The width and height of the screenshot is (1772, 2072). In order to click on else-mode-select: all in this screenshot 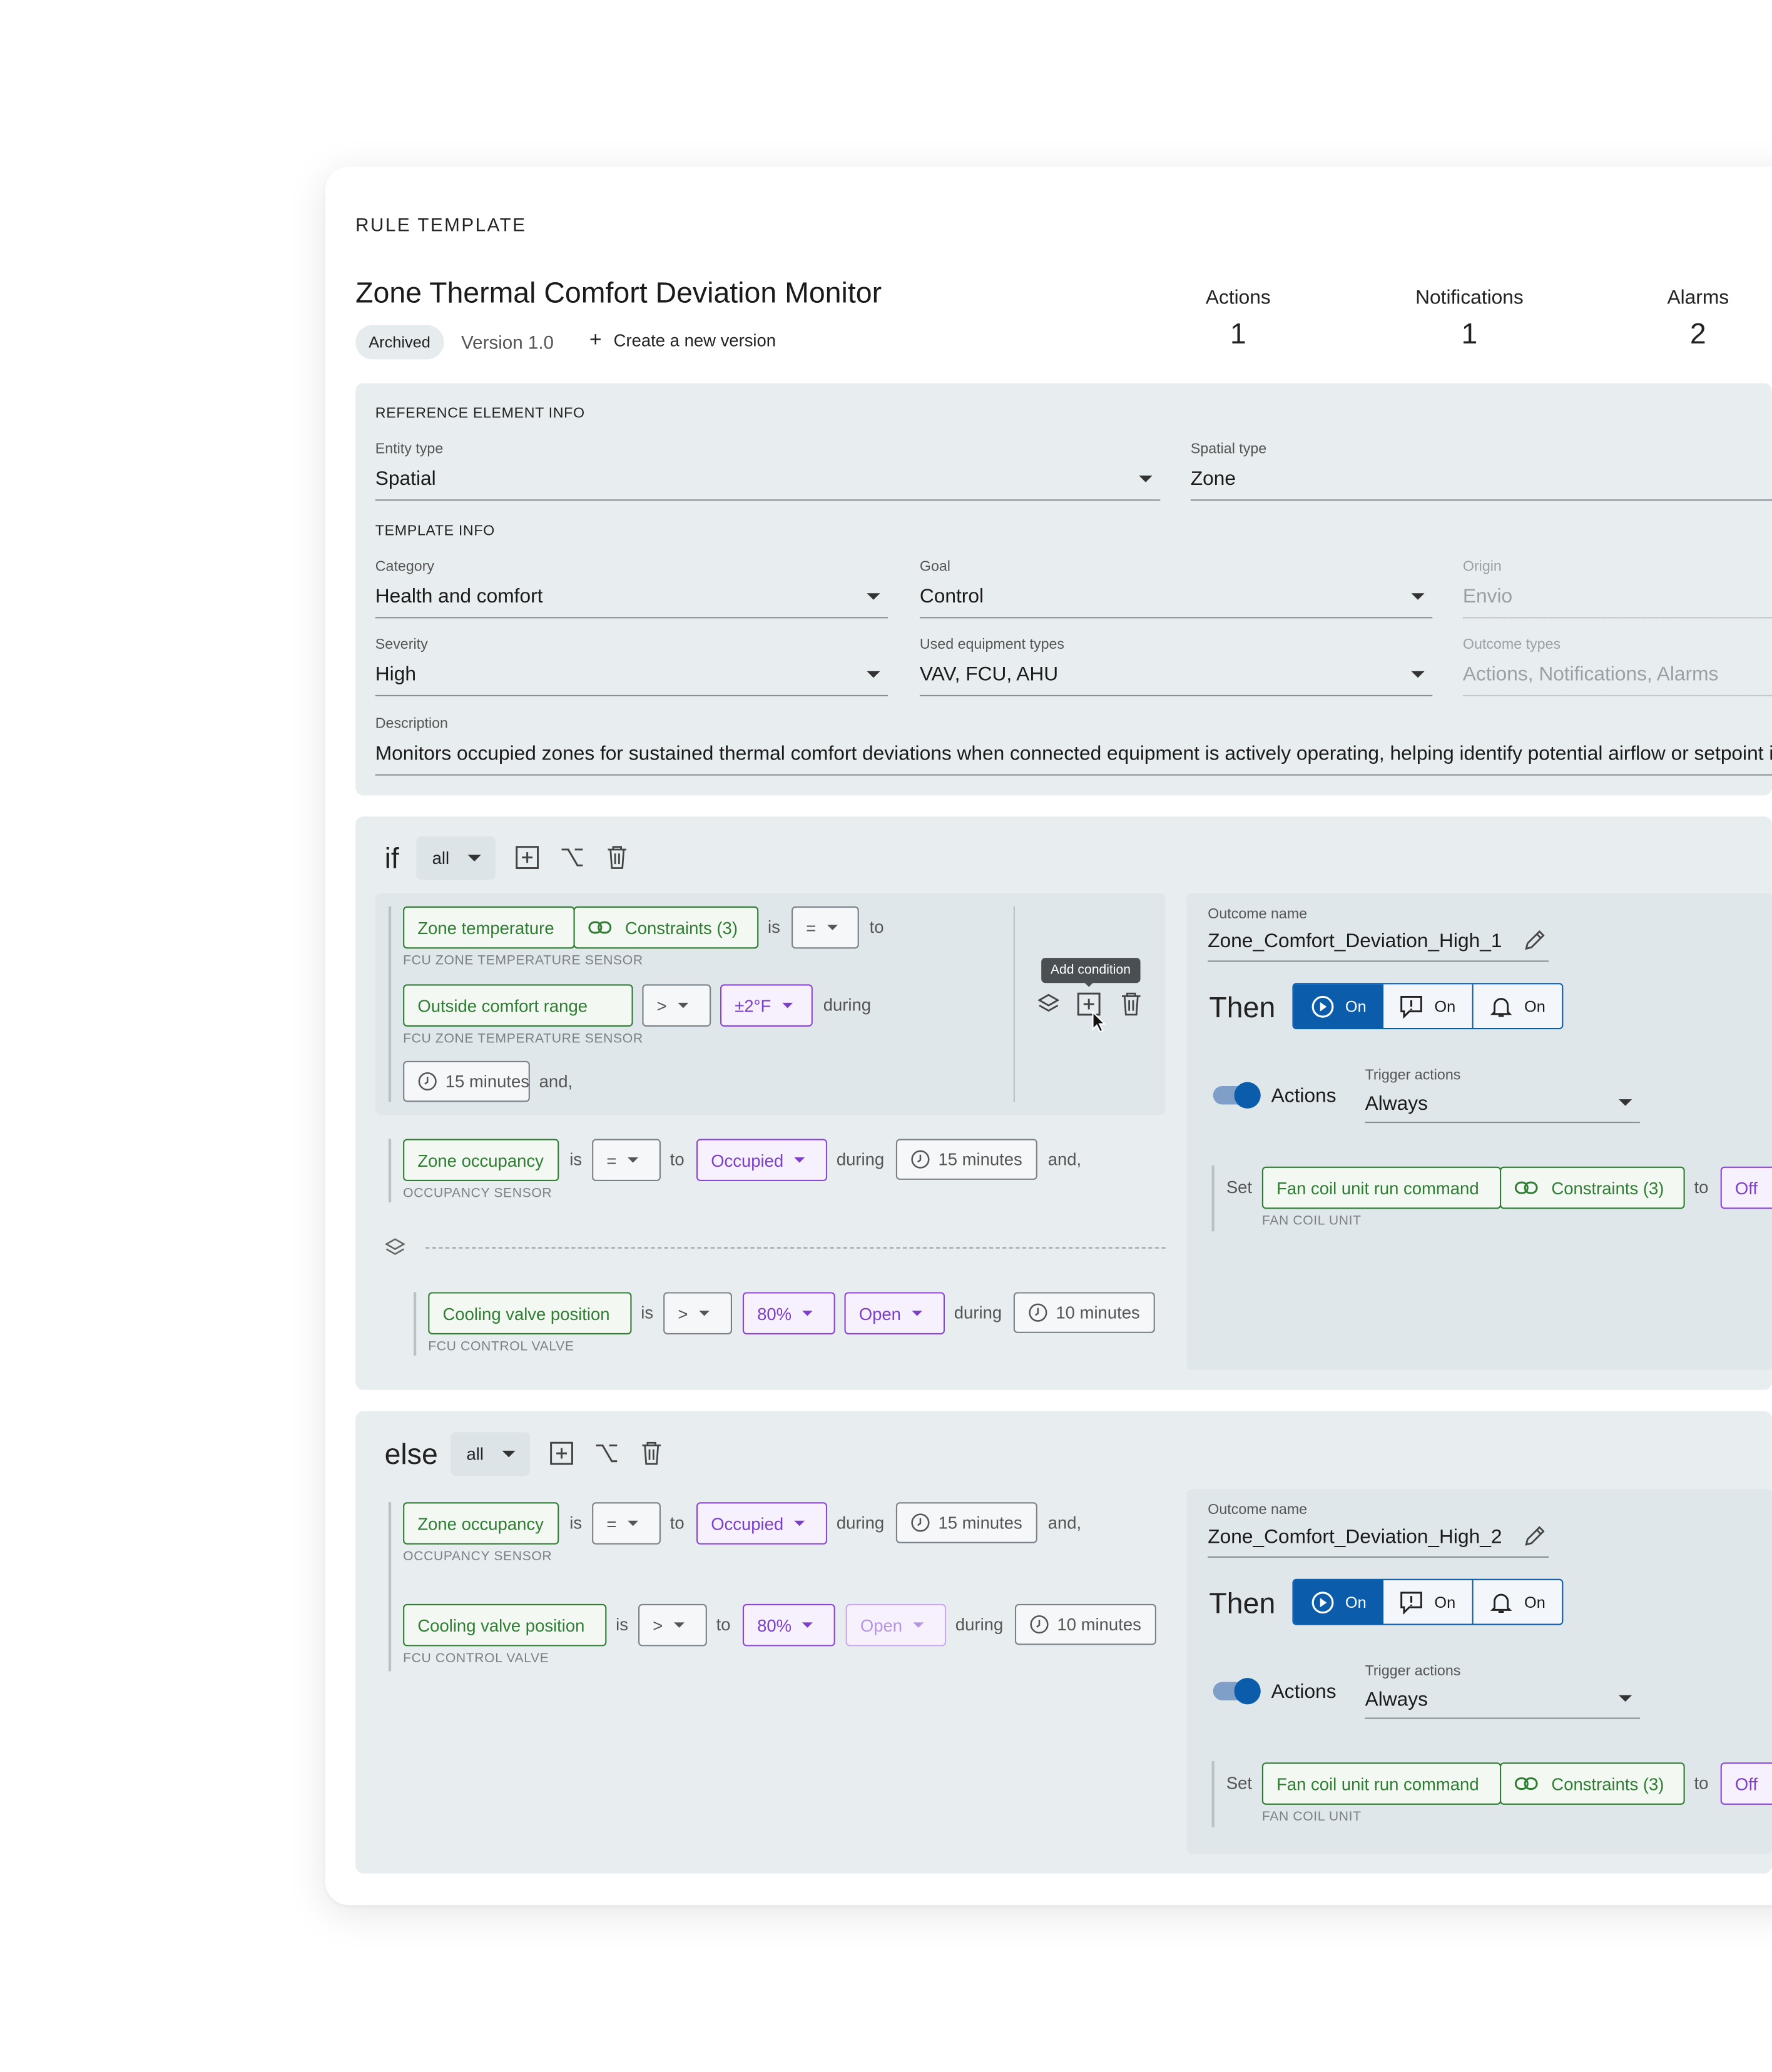, I will do `click(491, 1454)`.